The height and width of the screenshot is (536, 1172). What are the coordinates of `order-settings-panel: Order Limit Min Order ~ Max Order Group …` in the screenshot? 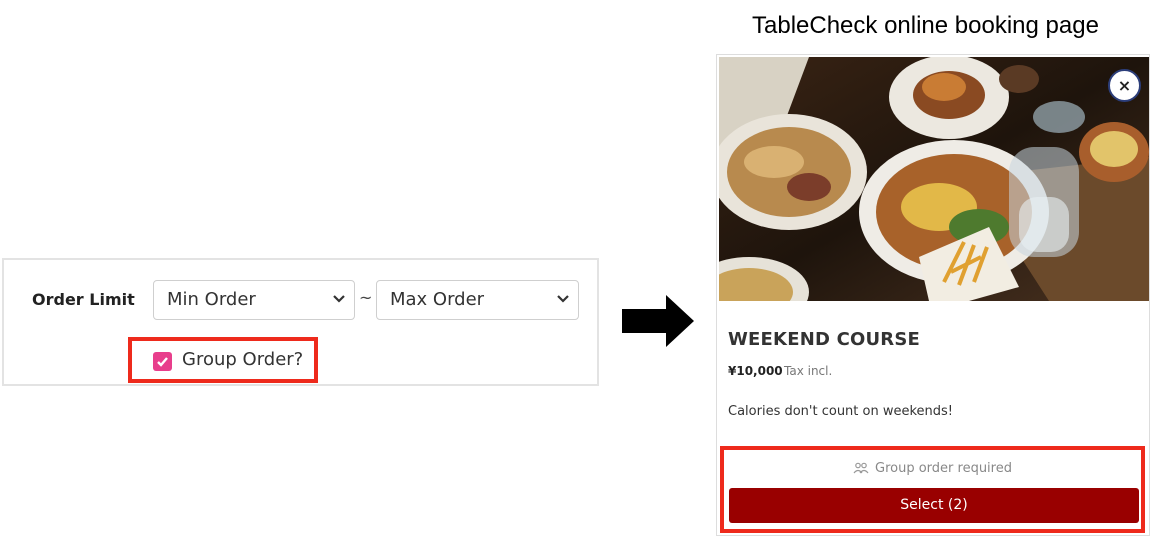 It's located at (300, 322).